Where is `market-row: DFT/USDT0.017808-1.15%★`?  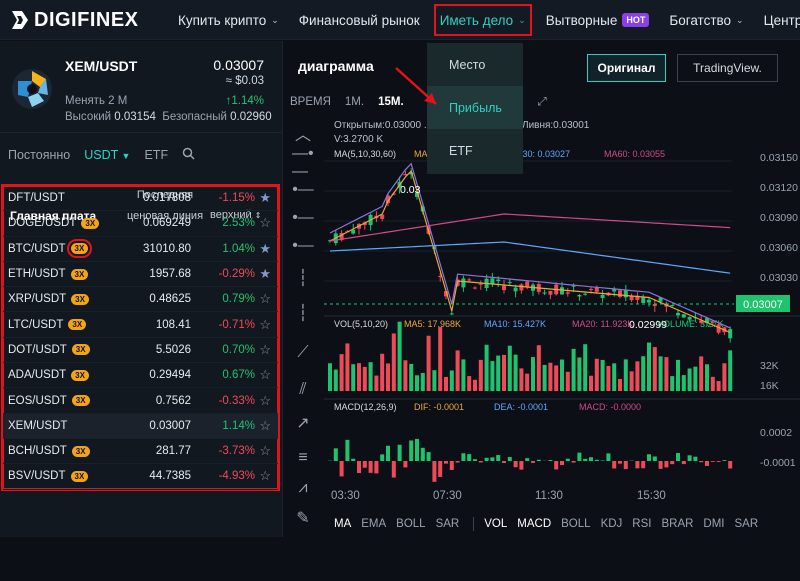
market-row: DFT/USDT0.017808-1.15%★ is located at coordinates (140, 198).